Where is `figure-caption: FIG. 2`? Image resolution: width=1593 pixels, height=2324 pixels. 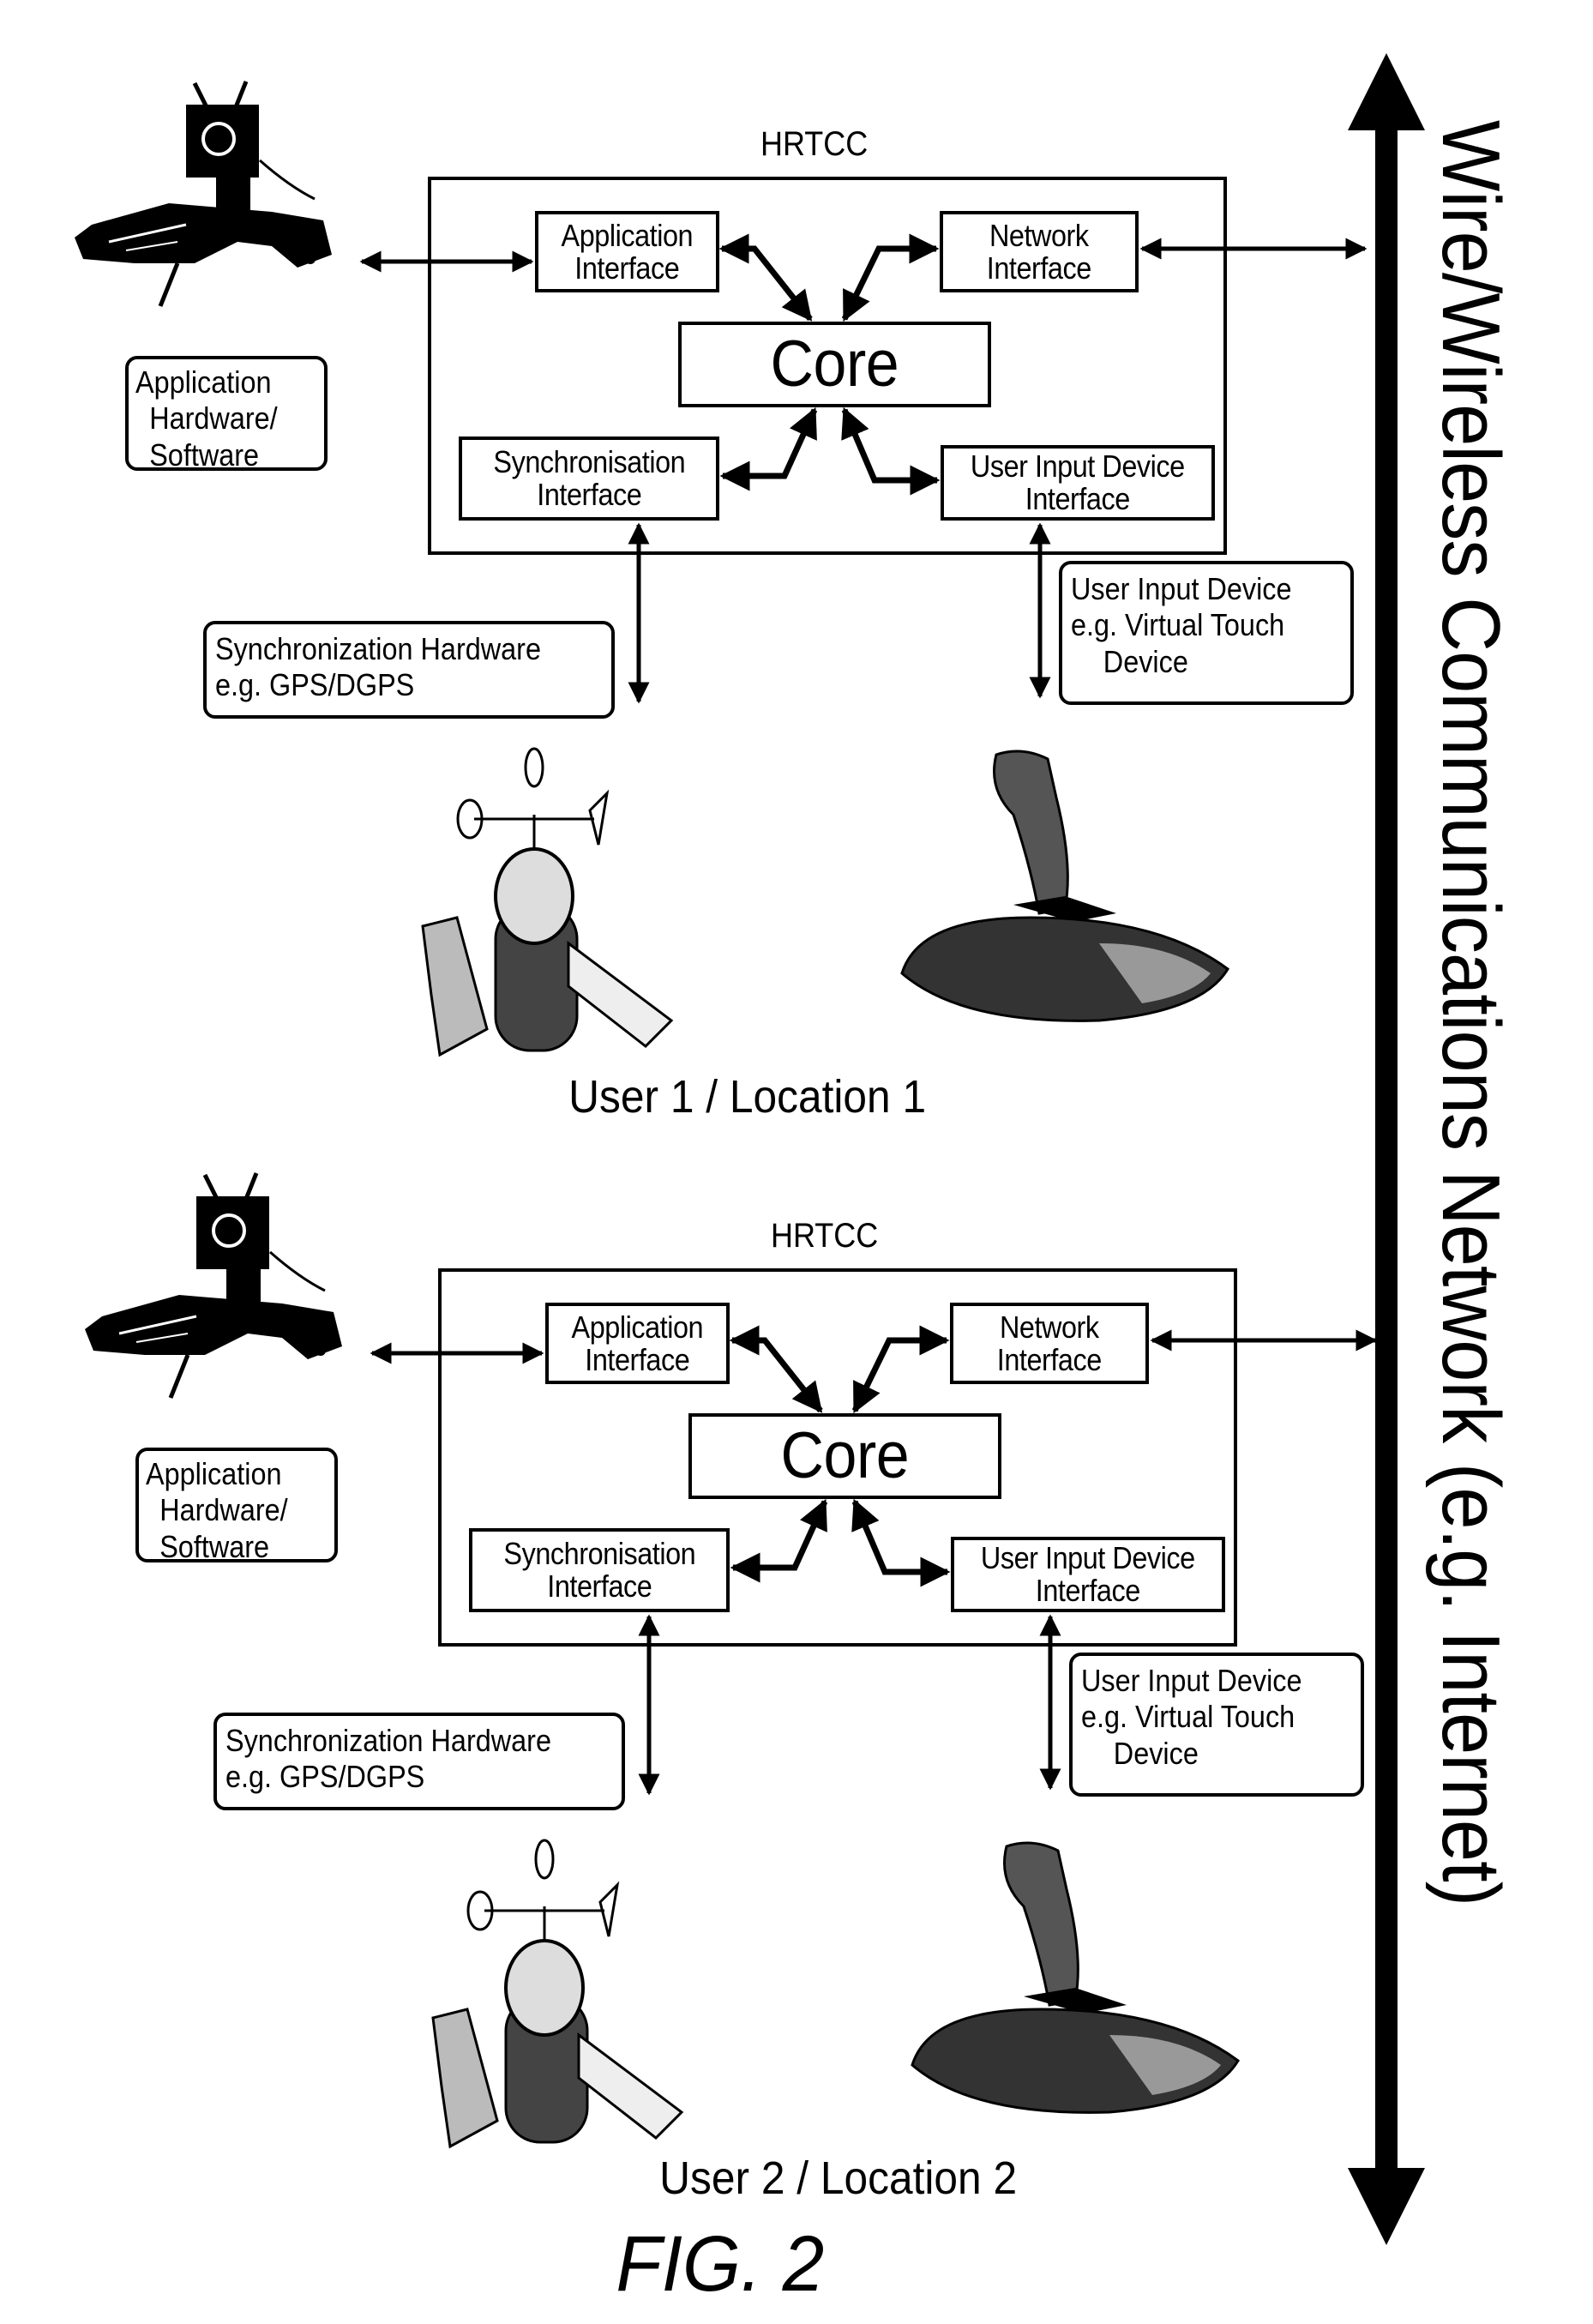 figure-caption: FIG. 2 is located at coordinates (720, 2264).